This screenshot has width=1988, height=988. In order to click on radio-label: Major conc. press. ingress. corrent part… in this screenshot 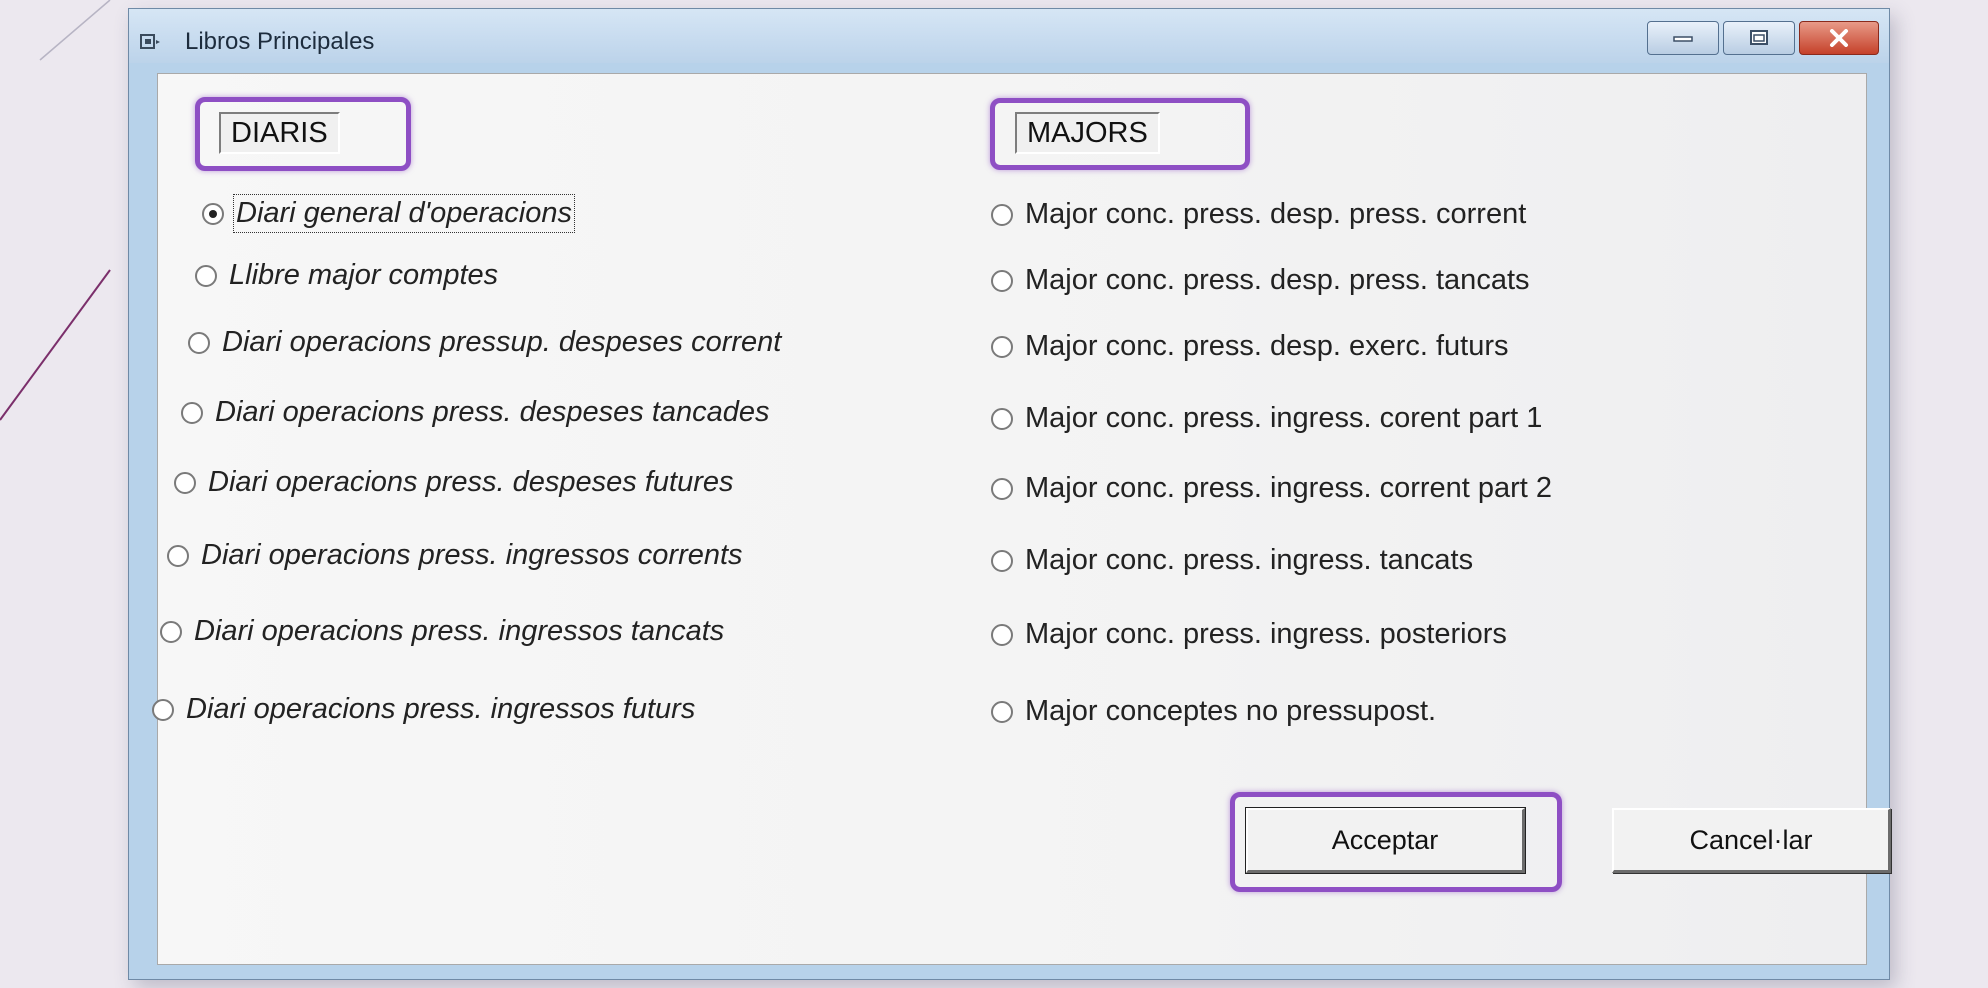, I will do `click(1289, 488)`.